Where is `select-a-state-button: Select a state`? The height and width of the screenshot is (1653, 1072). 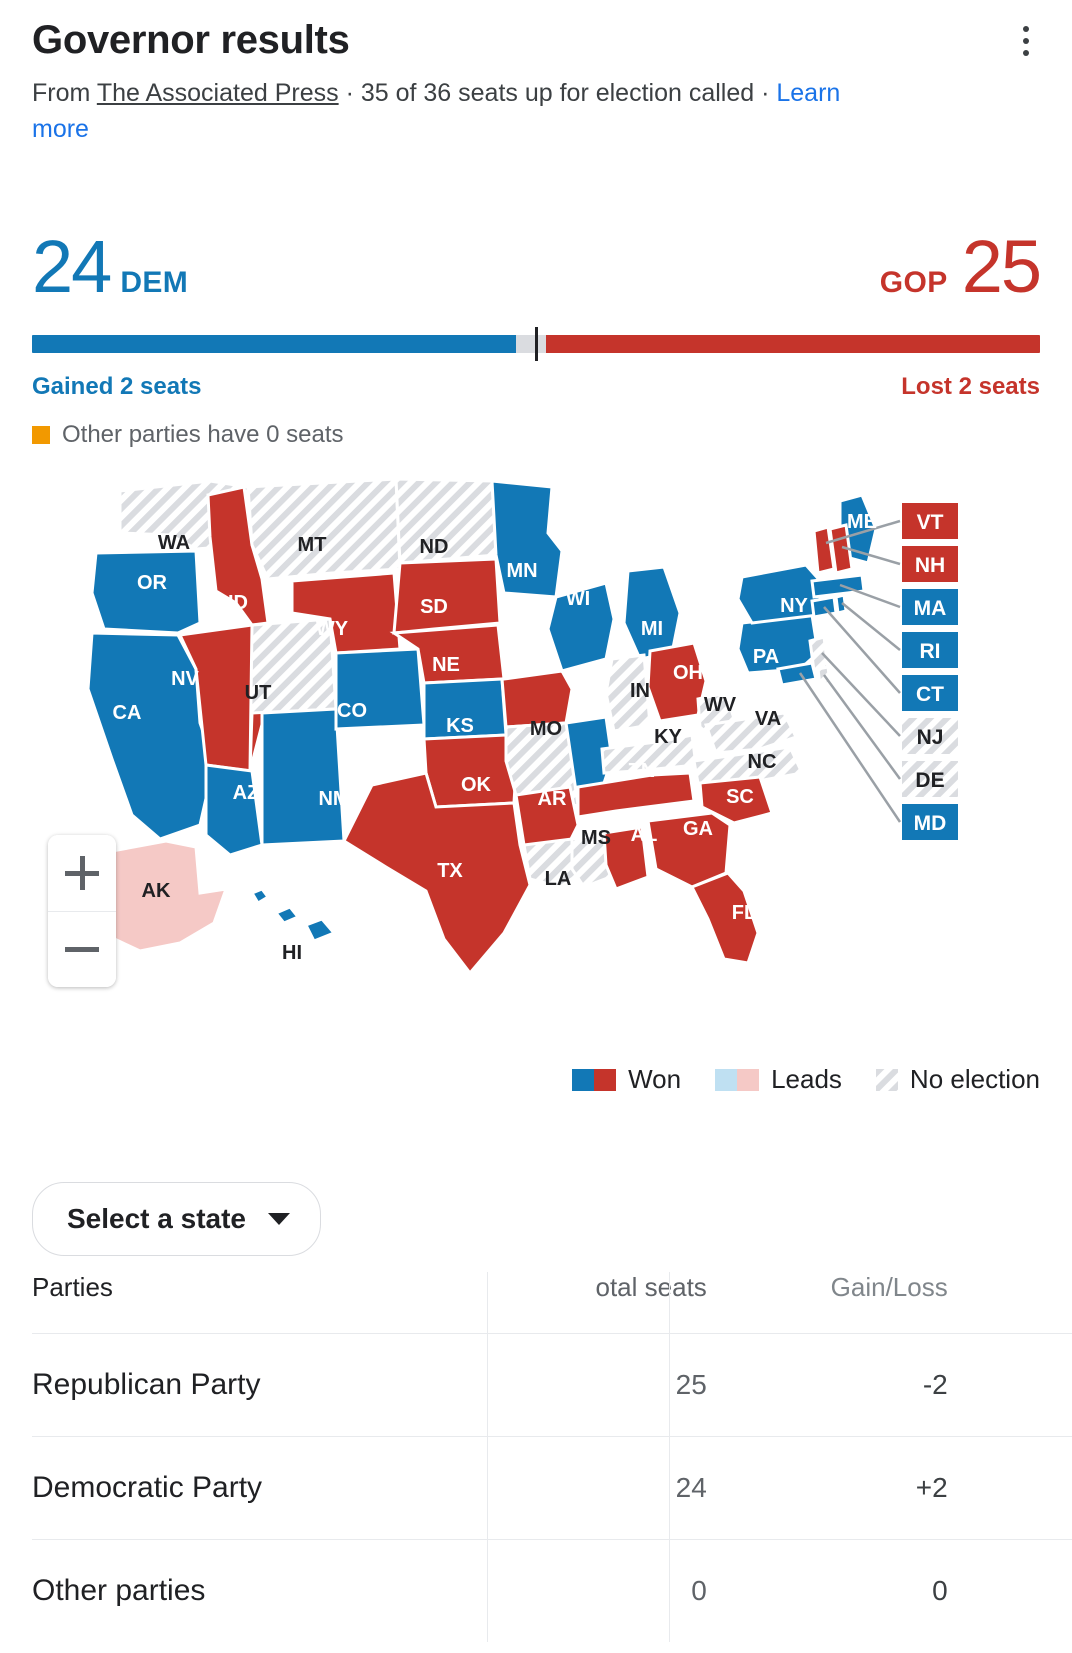 select-a-state-button: Select a state is located at coordinates (176, 1219).